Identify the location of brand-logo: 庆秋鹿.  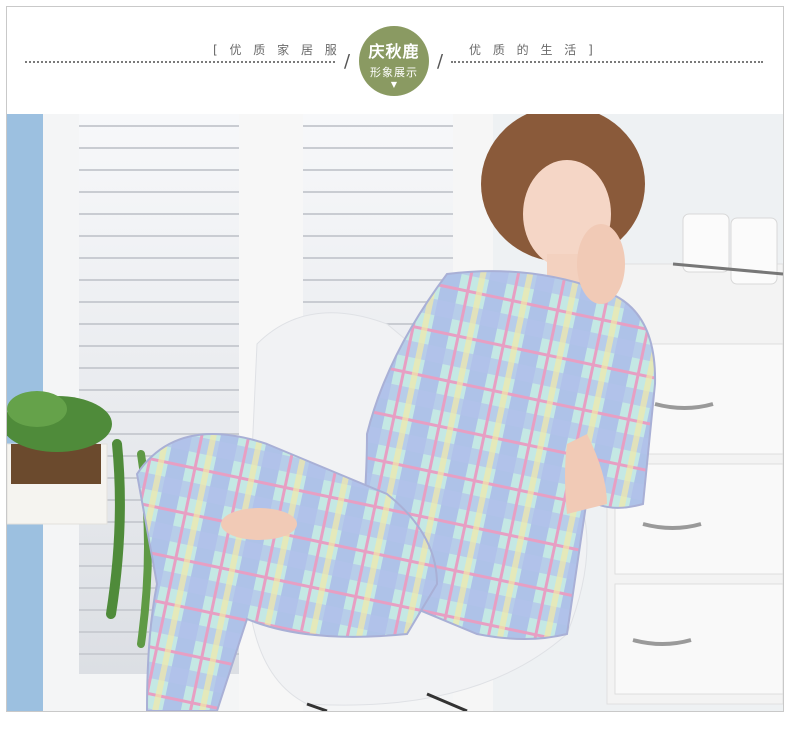
(394, 51).